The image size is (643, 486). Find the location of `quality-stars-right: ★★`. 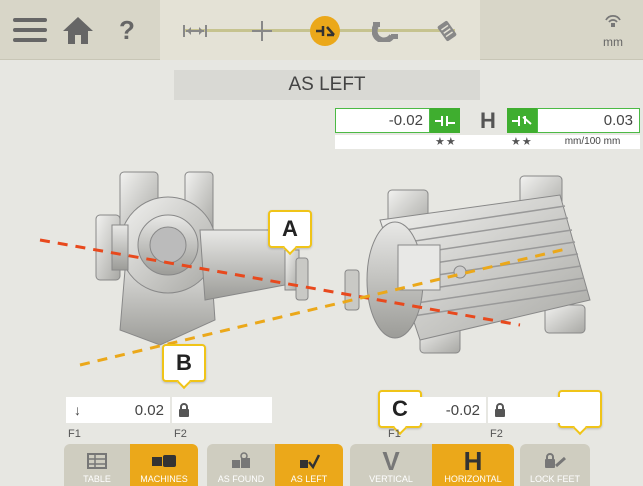

quality-stars-right: ★★ is located at coordinates (522, 142).